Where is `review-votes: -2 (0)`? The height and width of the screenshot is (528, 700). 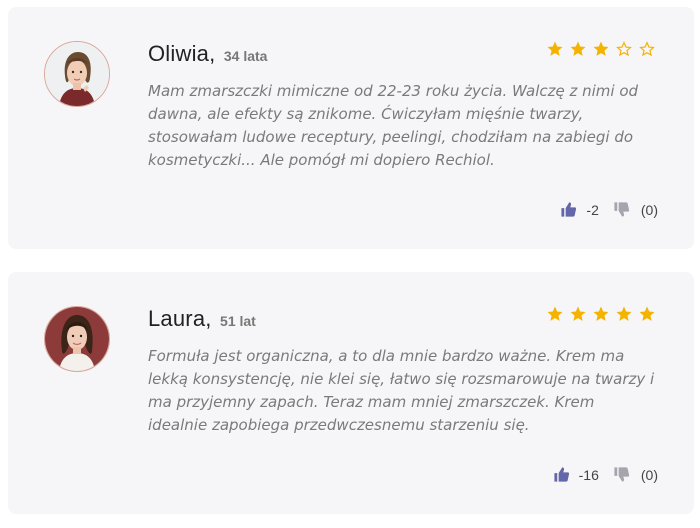
review-votes: -2 (0) is located at coordinates (609, 209).